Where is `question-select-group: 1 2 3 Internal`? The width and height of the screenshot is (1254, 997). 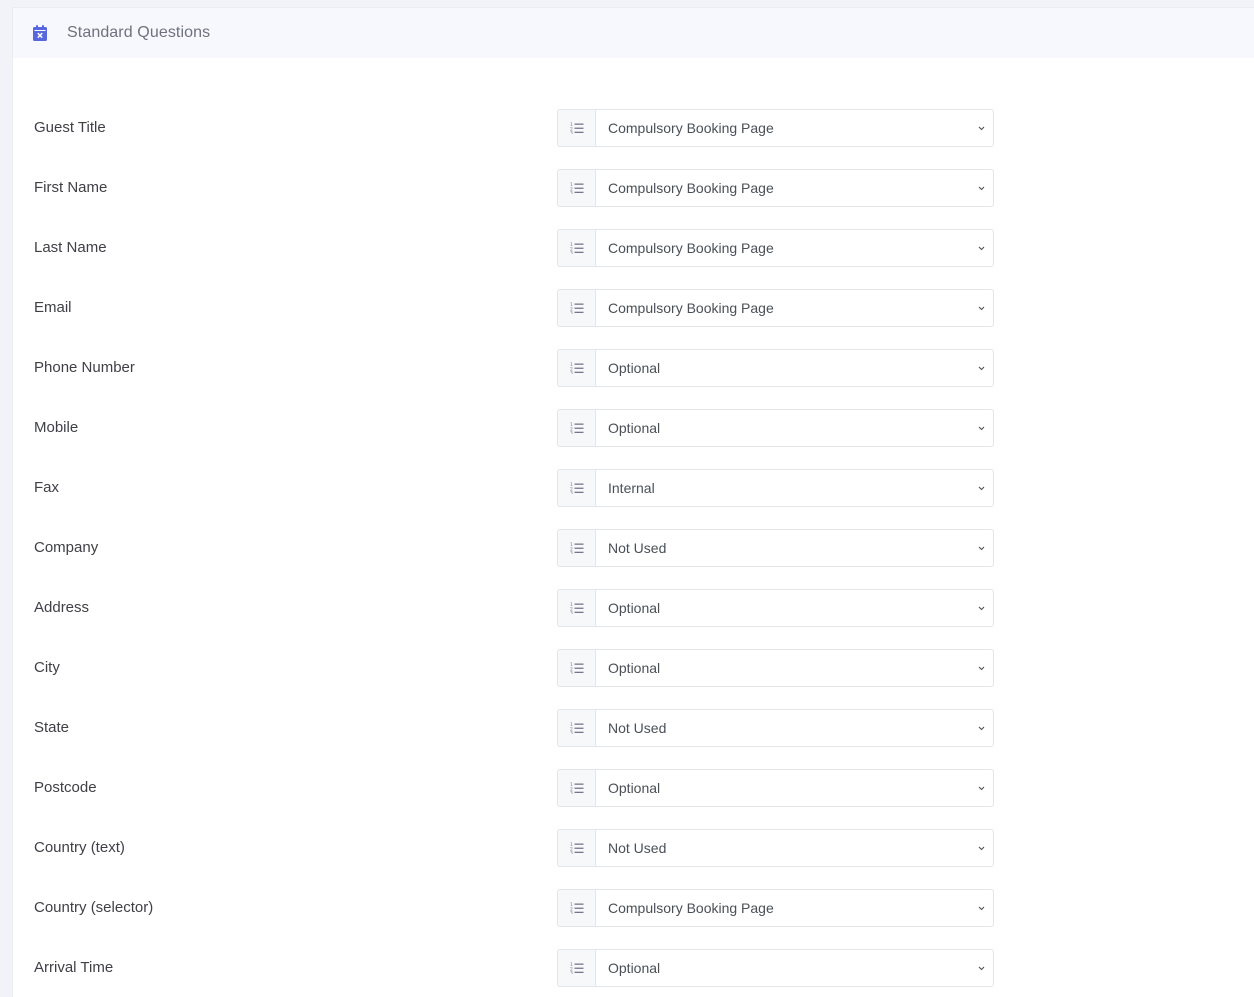
question-select-group: 1 2 3 Internal is located at coordinates (775, 488).